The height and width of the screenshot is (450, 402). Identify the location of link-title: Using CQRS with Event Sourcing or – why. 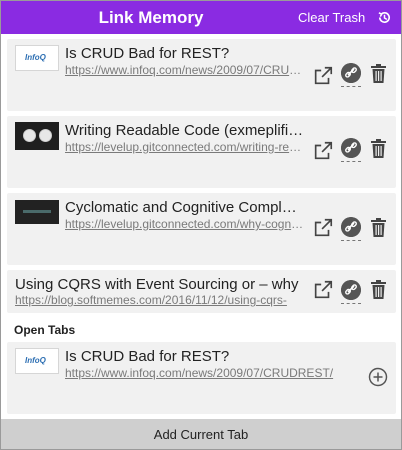
(160, 284).